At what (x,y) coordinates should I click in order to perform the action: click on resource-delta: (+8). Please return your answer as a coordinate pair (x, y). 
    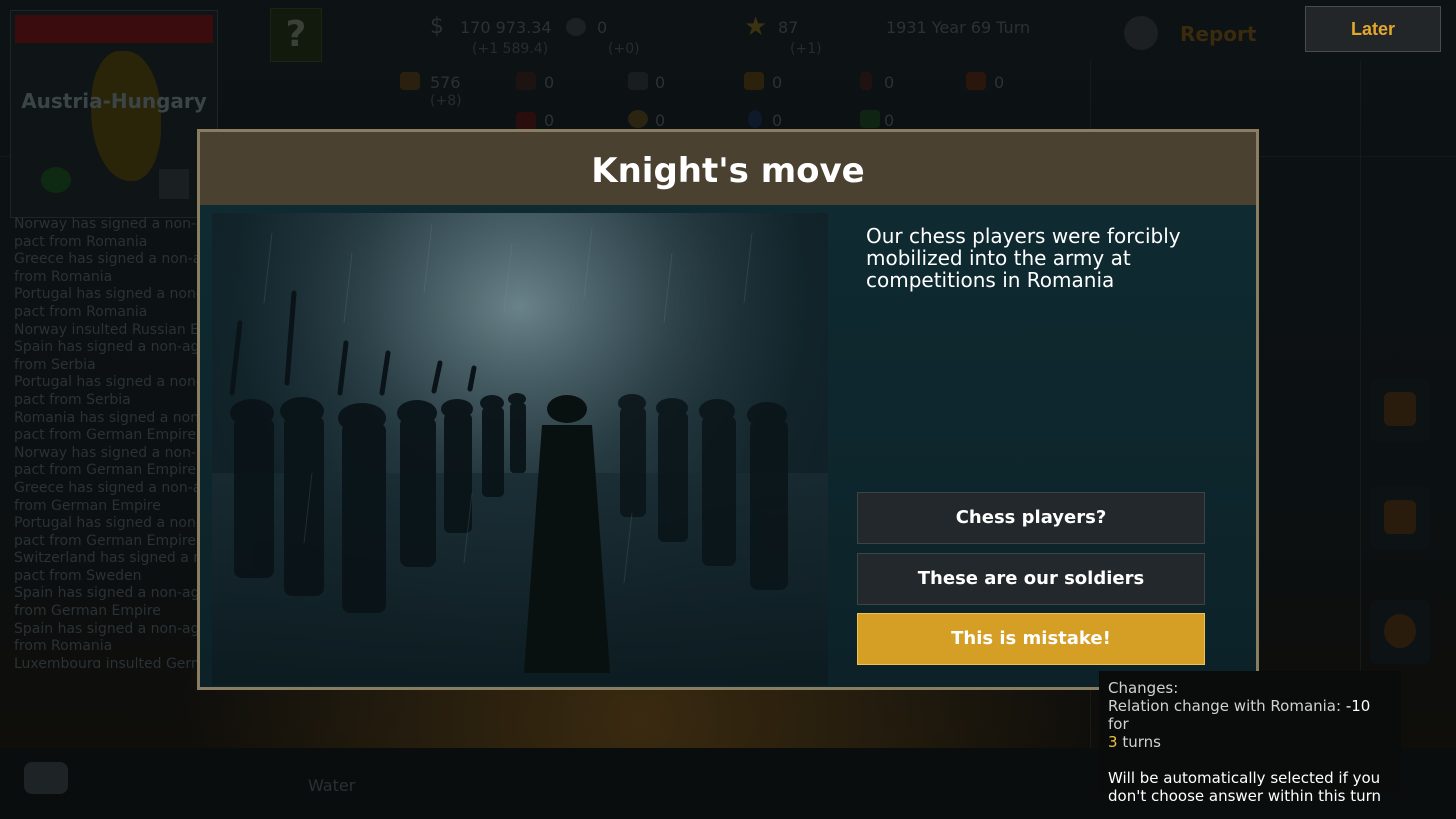
    Looking at the image, I should click on (446, 101).